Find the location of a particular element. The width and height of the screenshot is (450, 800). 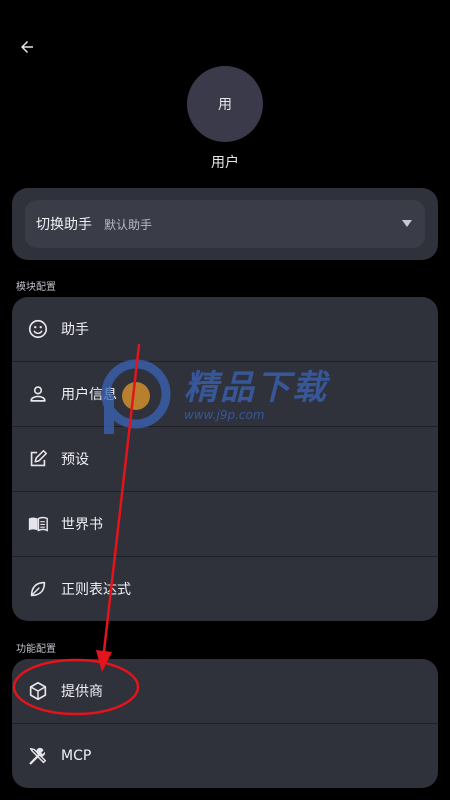

avatar: 用 is located at coordinates (225, 104).